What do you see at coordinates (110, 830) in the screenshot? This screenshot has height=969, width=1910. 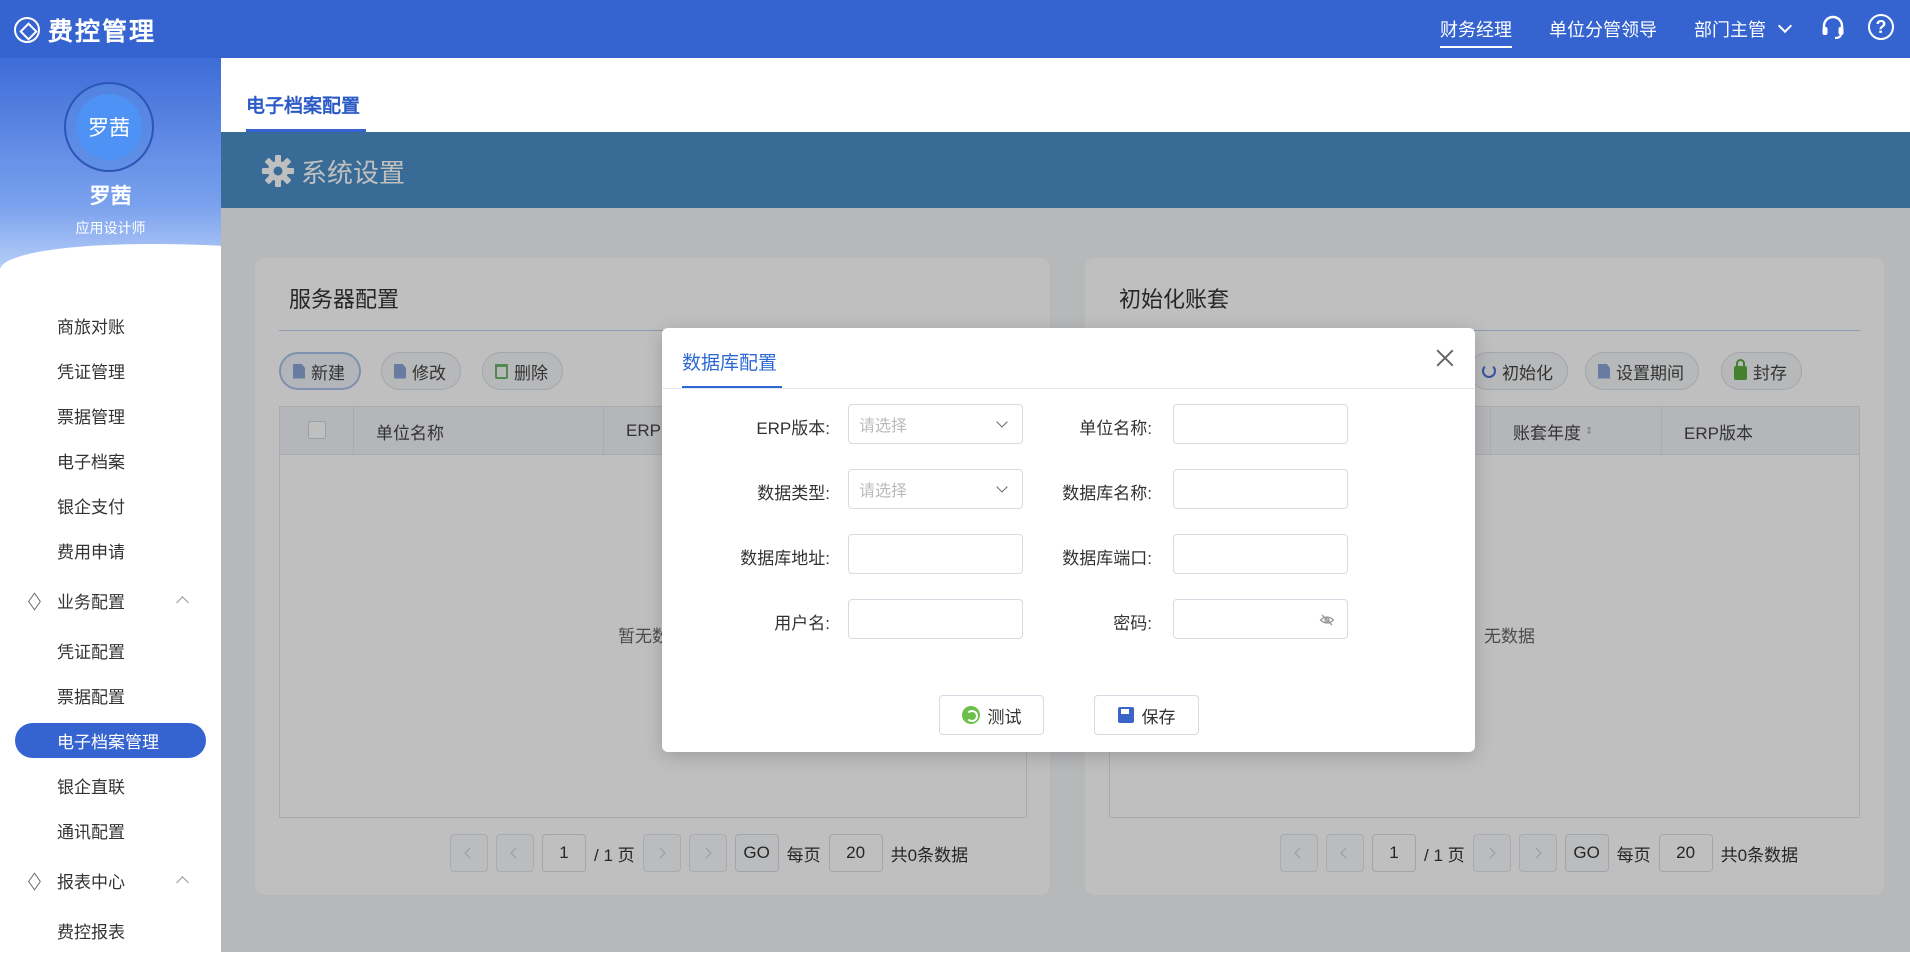 I see `sidebar-item-comm-config: 通讯配置` at bounding box center [110, 830].